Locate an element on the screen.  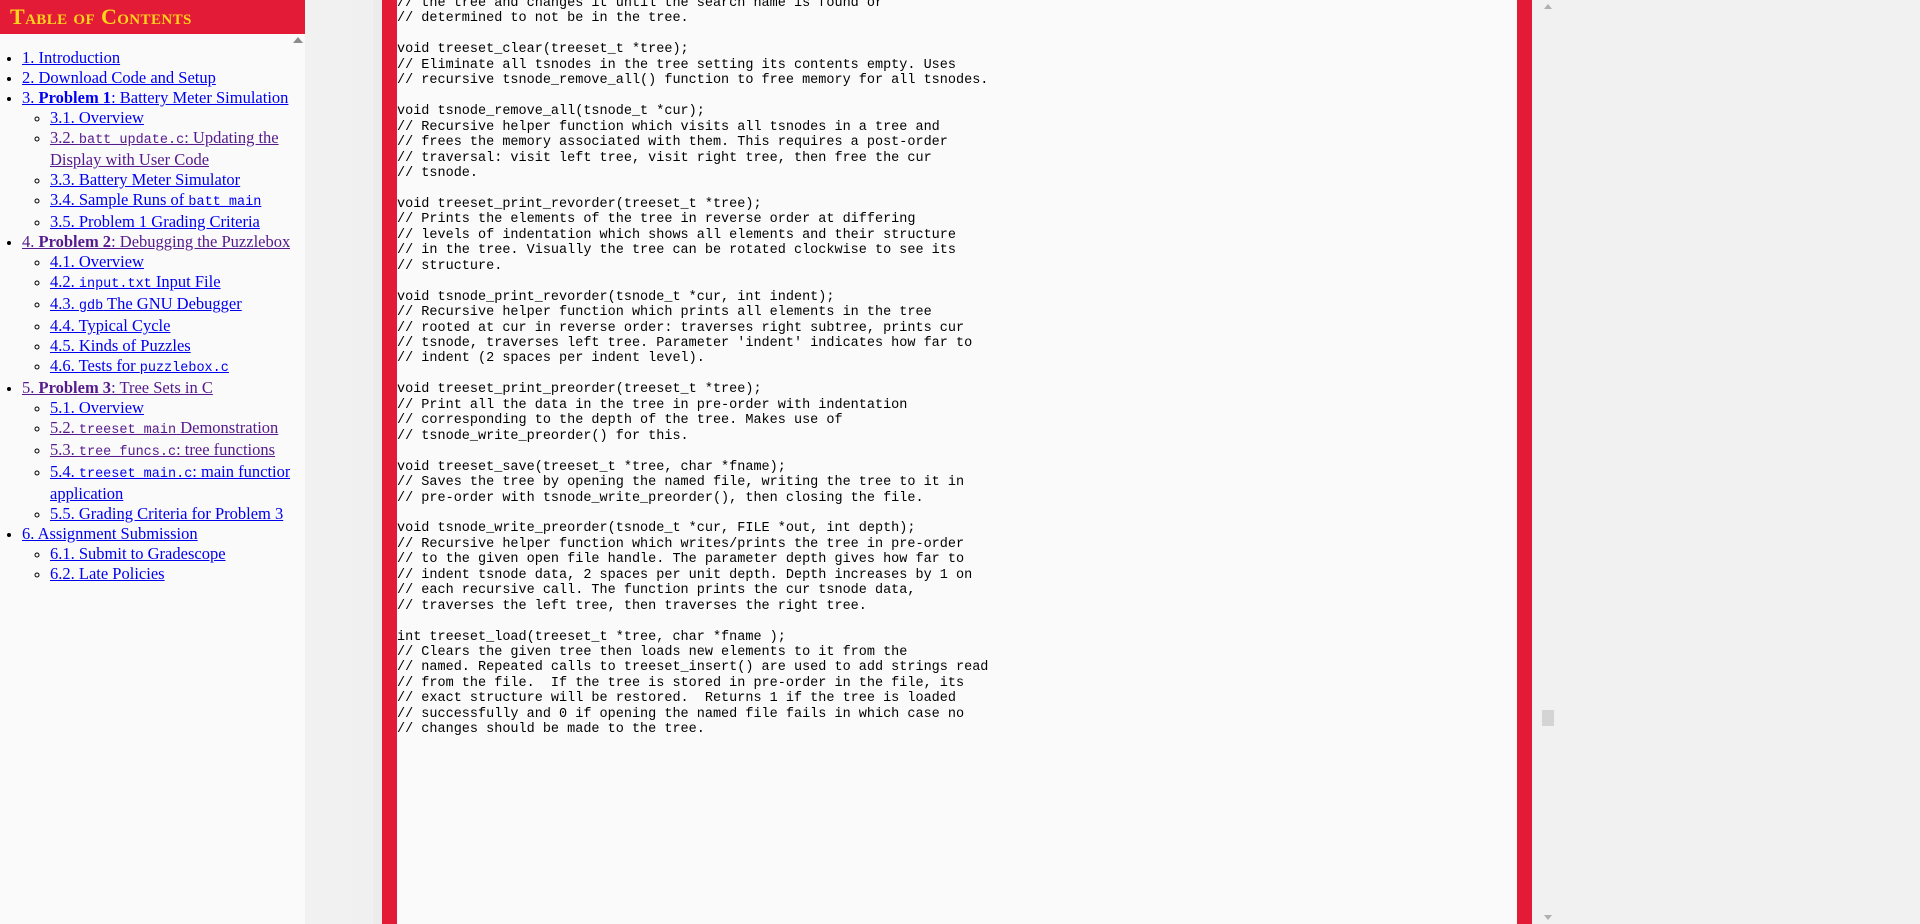
toc-link: 6. Assignment Submission is located at coordinates (110, 533).